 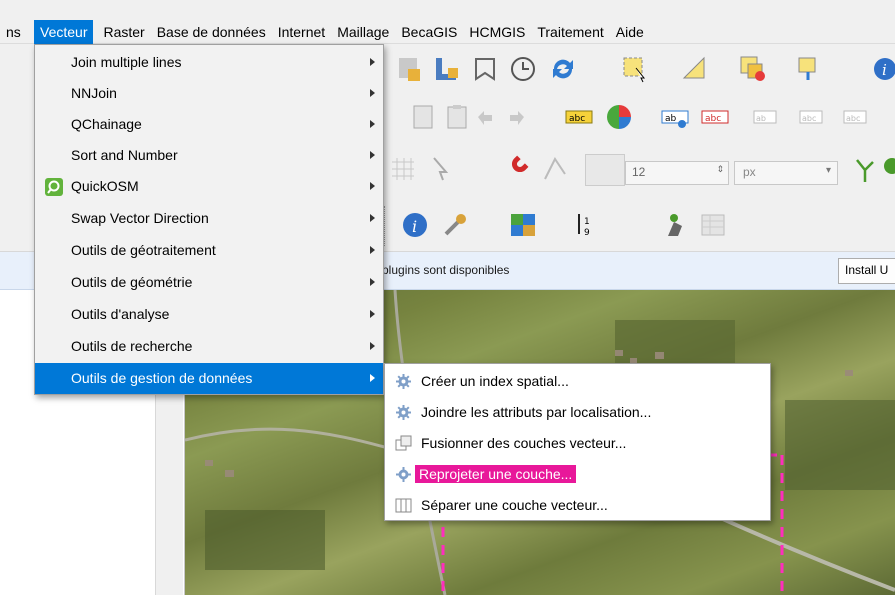 I want to click on menu-item-outils-analyse: Outils d'analyse, so click(x=209, y=314).